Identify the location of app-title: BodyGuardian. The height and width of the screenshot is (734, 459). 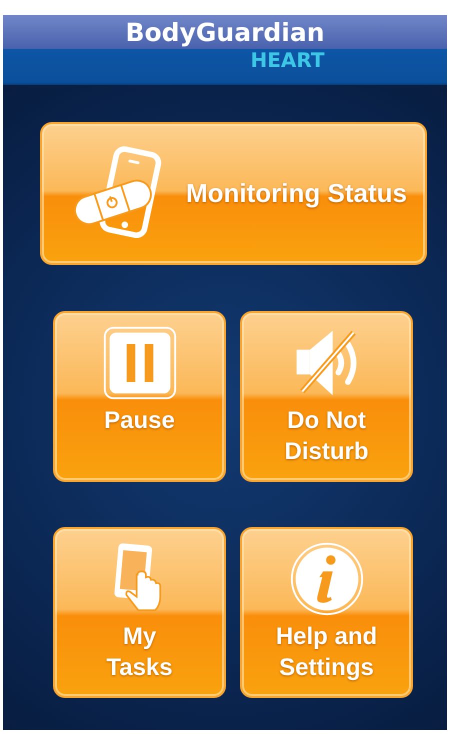
(225, 33).